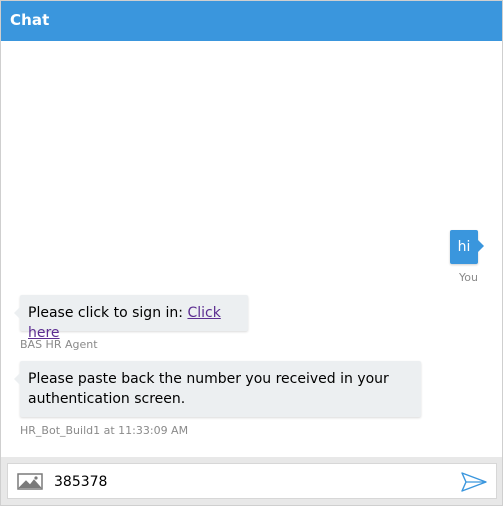 This screenshot has height=506, width=503. What do you see at coordinates (30, 20) in the screenshot?
I see `chat-title: Chat` at bounding box center [30, 20].